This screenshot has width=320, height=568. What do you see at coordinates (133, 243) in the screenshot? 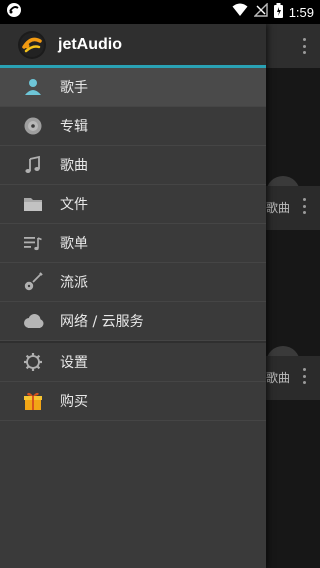
I see `drawer-item-playlists: 歌单` at bounding box center [133, 243].